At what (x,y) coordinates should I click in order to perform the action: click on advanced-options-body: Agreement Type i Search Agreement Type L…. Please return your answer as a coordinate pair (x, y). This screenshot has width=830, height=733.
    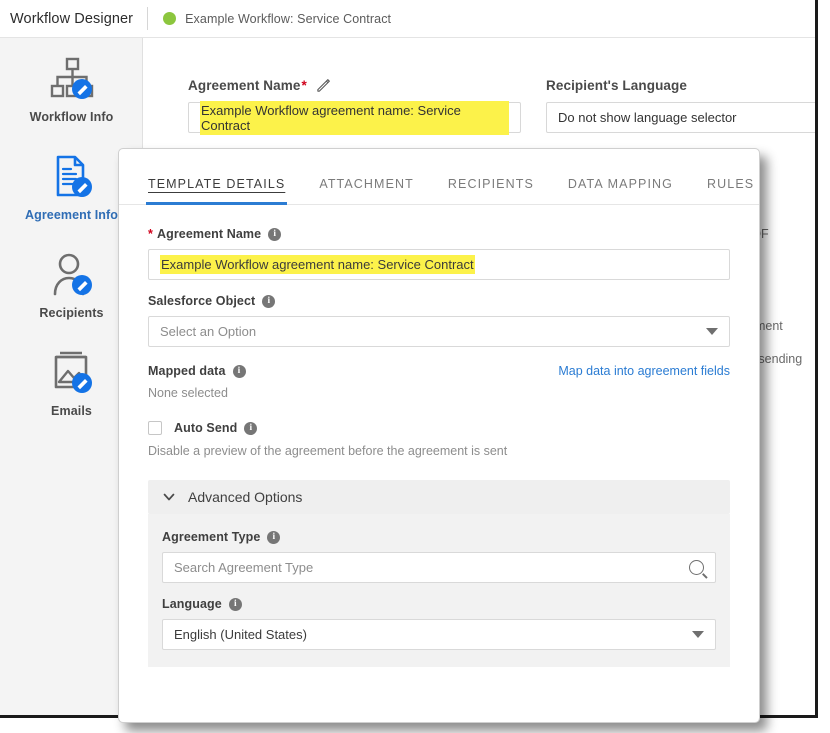
    Looking at the image, I should click on (439, 590).